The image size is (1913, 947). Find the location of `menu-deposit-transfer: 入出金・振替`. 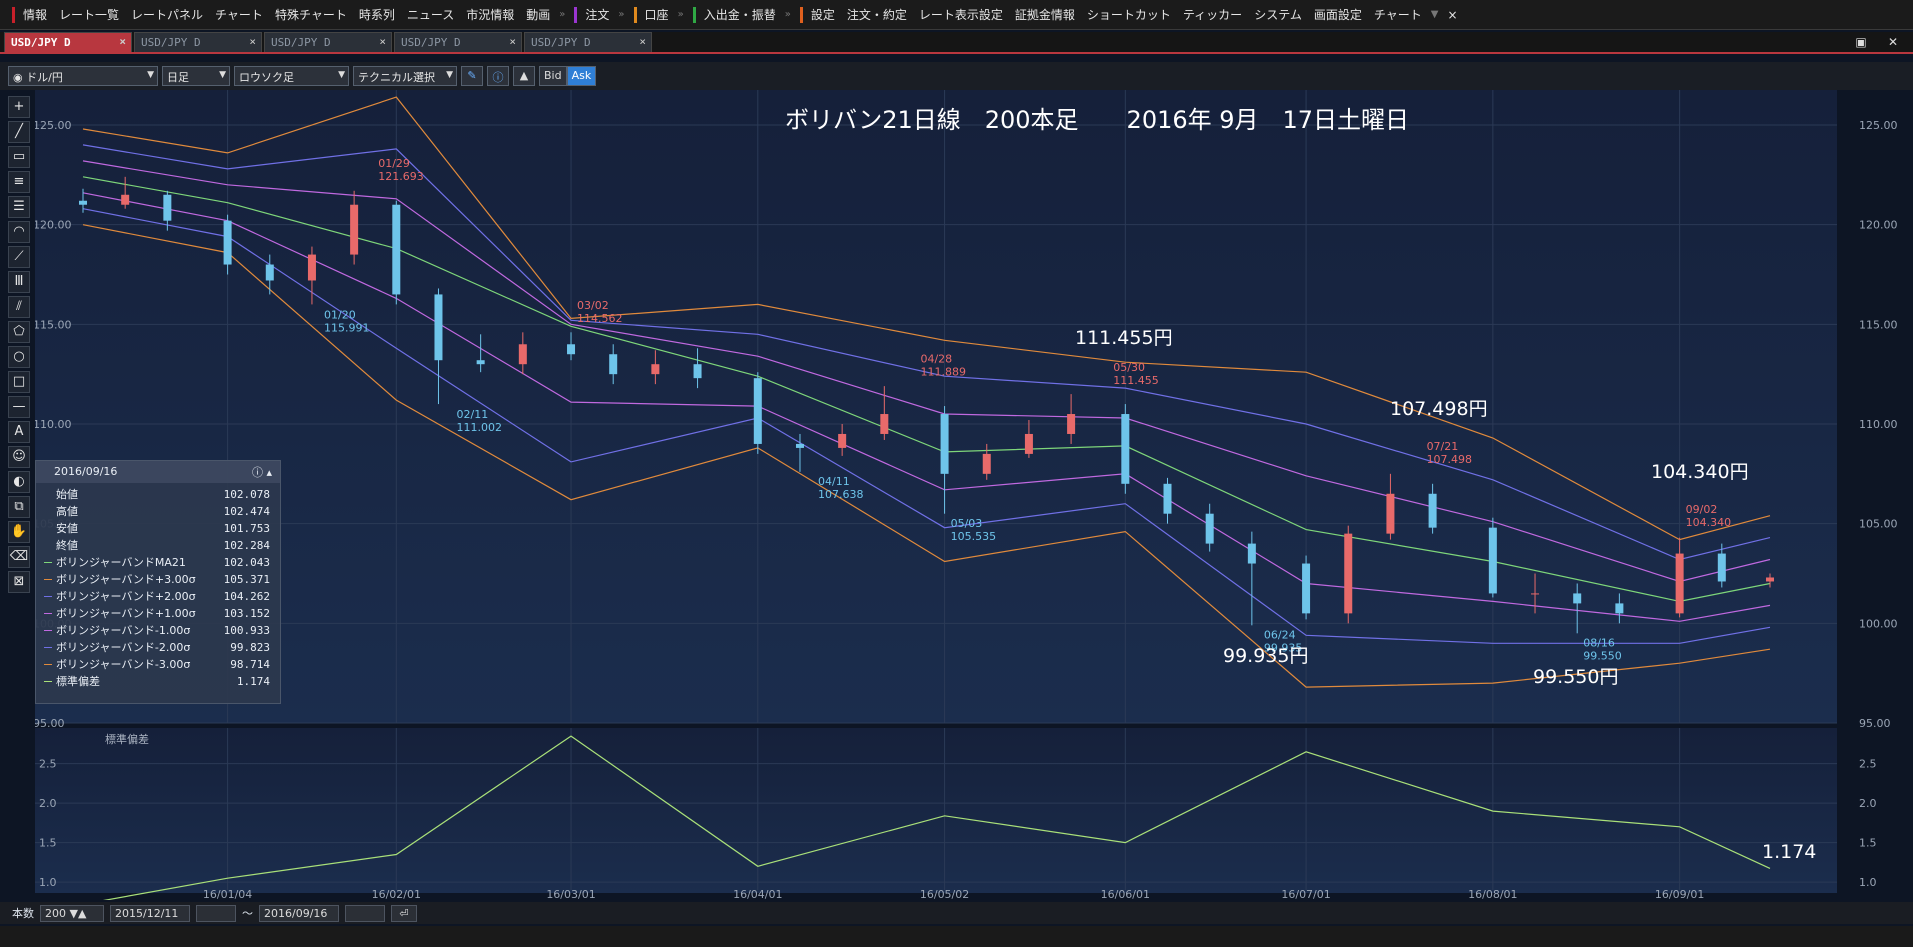

menu-deposit-transfer: 入出金・振替 is located at coordinates (740, 14).